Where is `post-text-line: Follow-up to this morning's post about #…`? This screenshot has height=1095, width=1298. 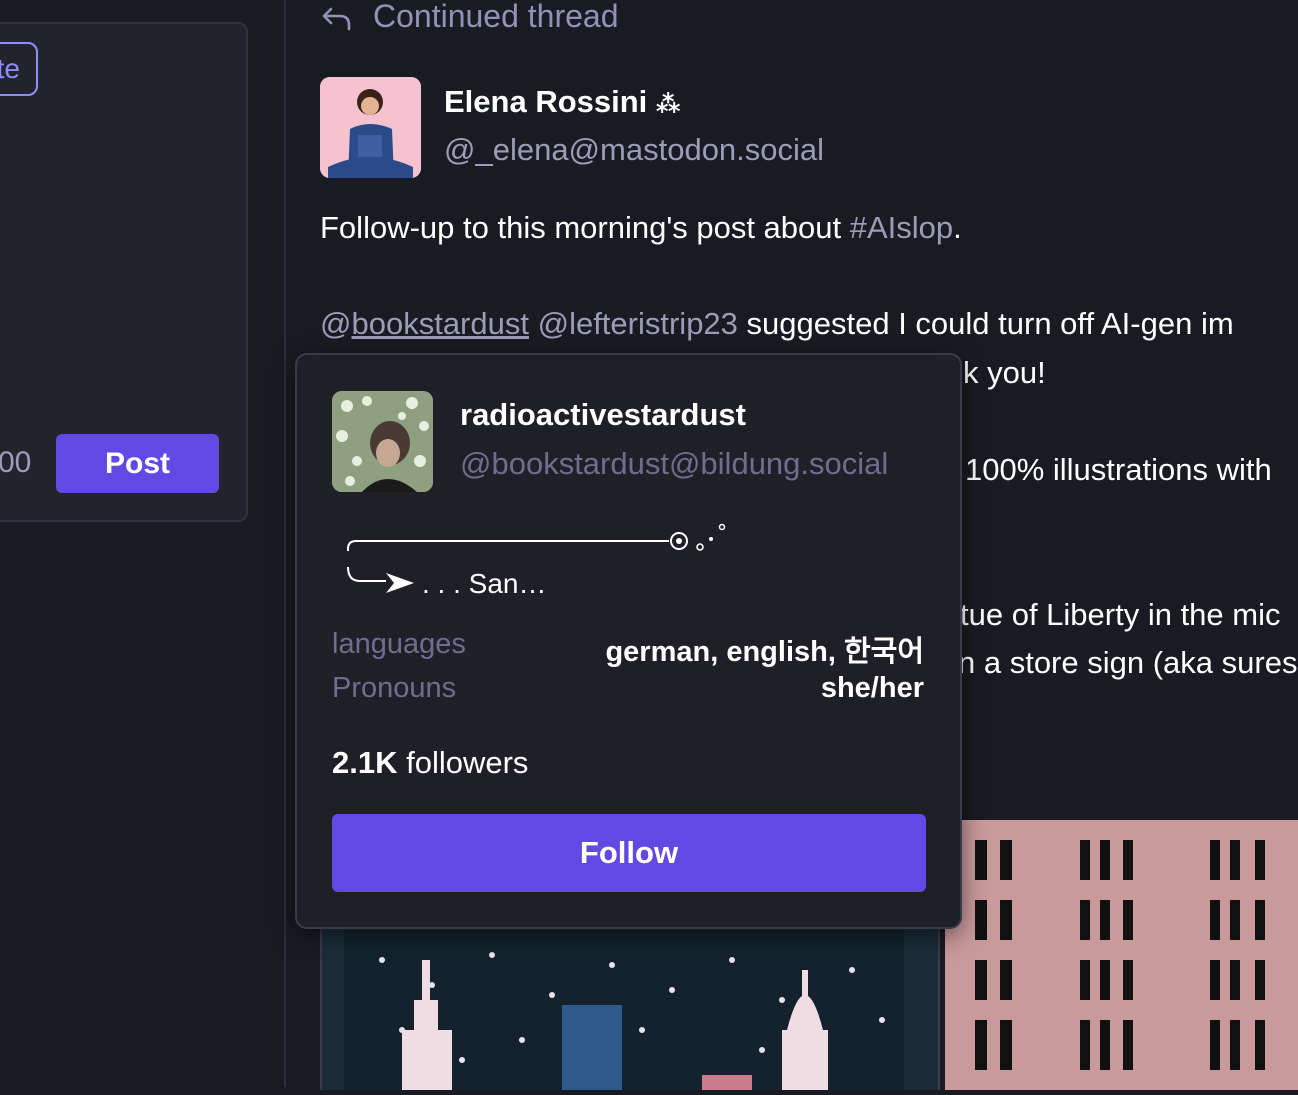 post-text-line: Follow-up to this morning's post about #… is located at coordinates (641, 228).